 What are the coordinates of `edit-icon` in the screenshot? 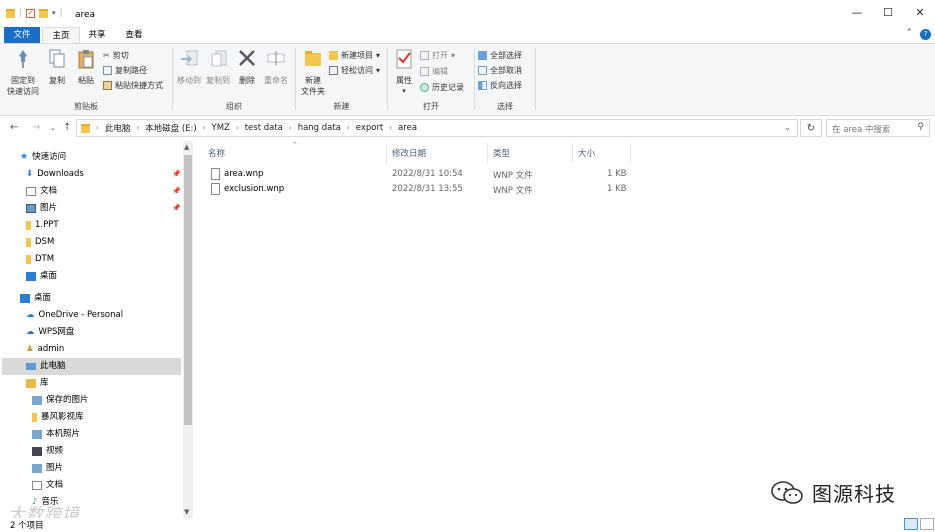 It's located at (424, 71).